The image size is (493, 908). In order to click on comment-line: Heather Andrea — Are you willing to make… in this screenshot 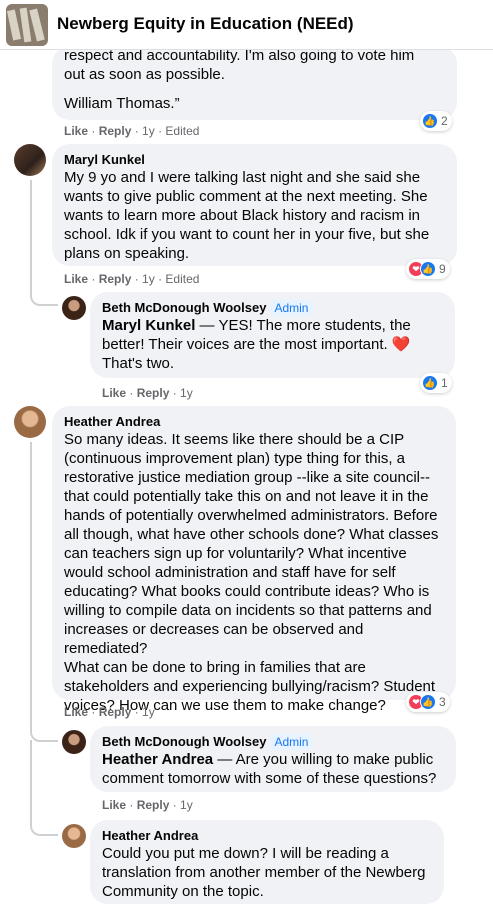, I will do `click(273, 759)`.